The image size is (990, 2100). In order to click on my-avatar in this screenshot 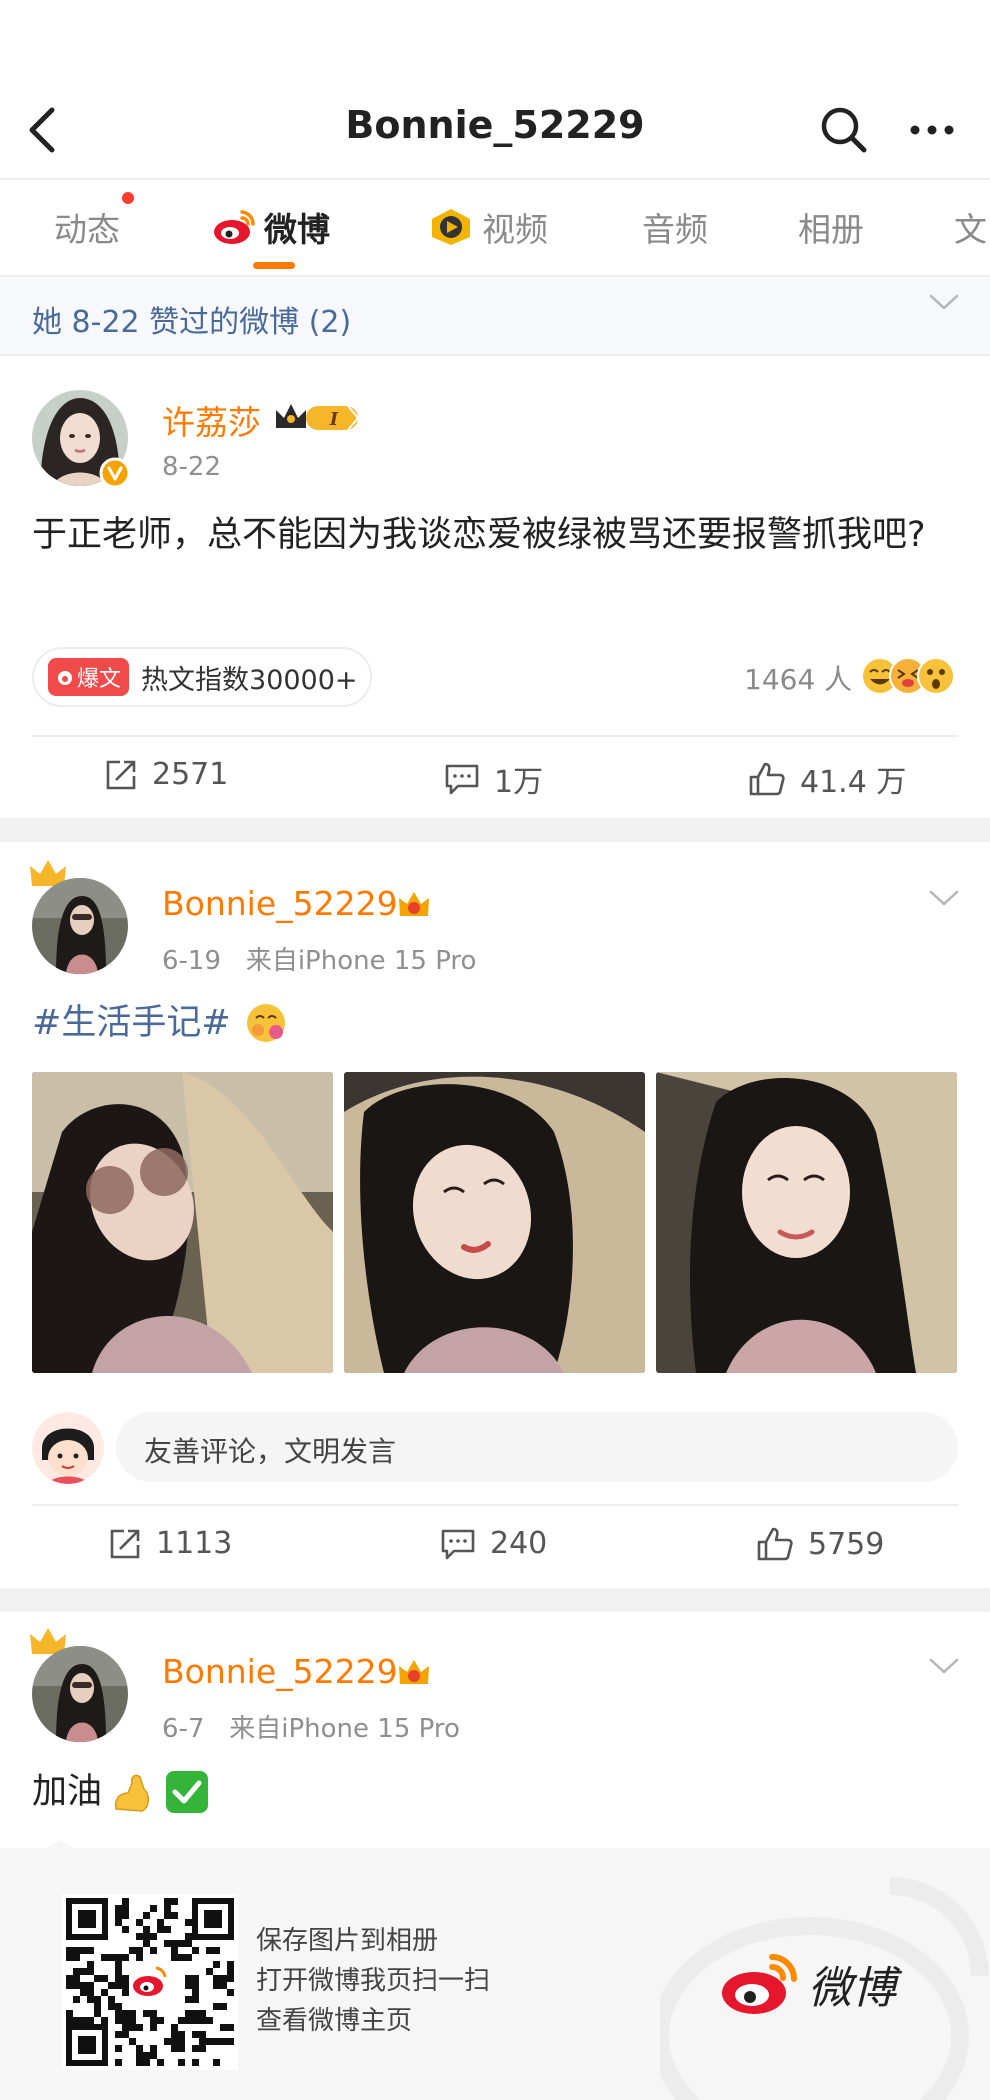, I will do `click(68, 1448)`.